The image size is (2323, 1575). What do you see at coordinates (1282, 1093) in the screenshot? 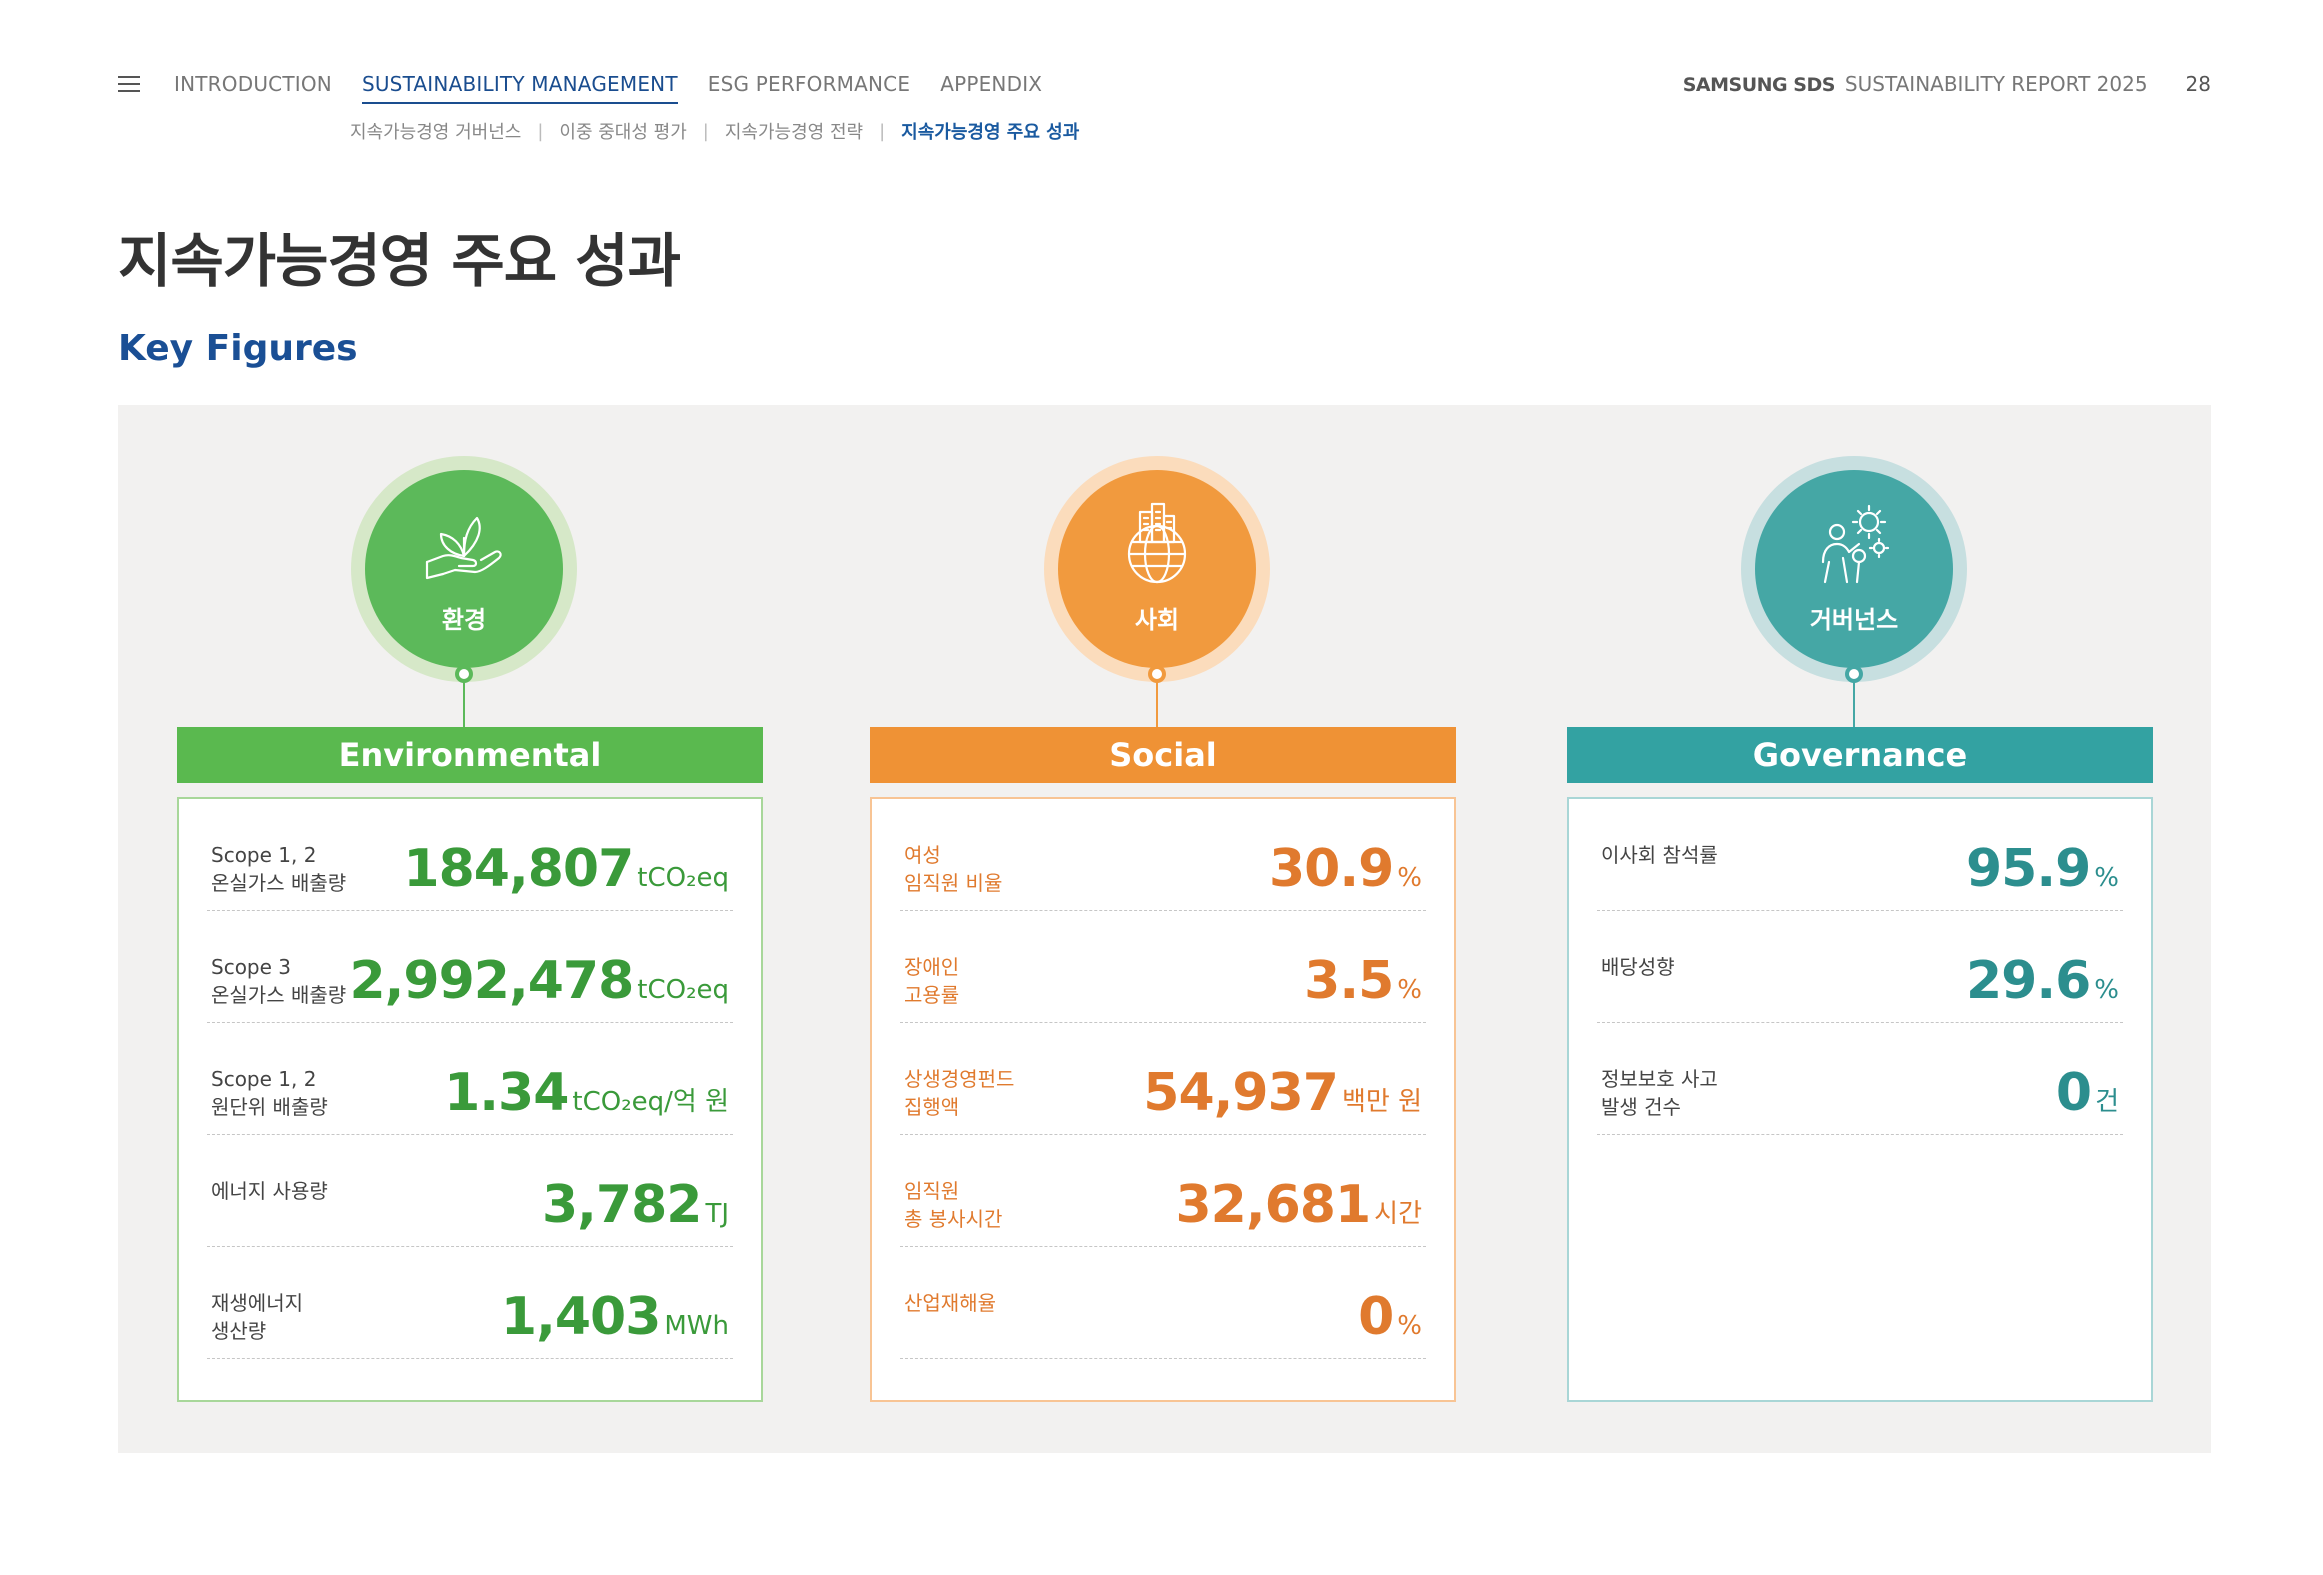
I see `kpi-value: 54,937 백만 원` at bounding box center [1282, 1093].